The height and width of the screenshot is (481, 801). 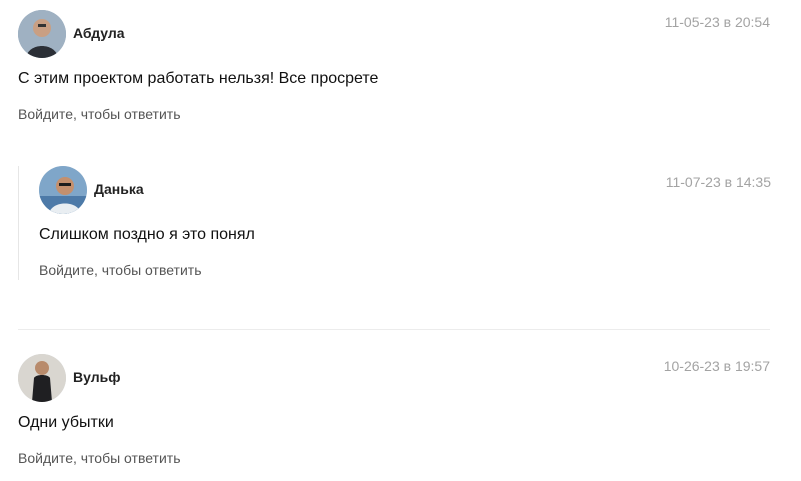 What do you see at coordinates (394, 329) in the screenshot?
I see `divider` at bounding box center [394, 329].